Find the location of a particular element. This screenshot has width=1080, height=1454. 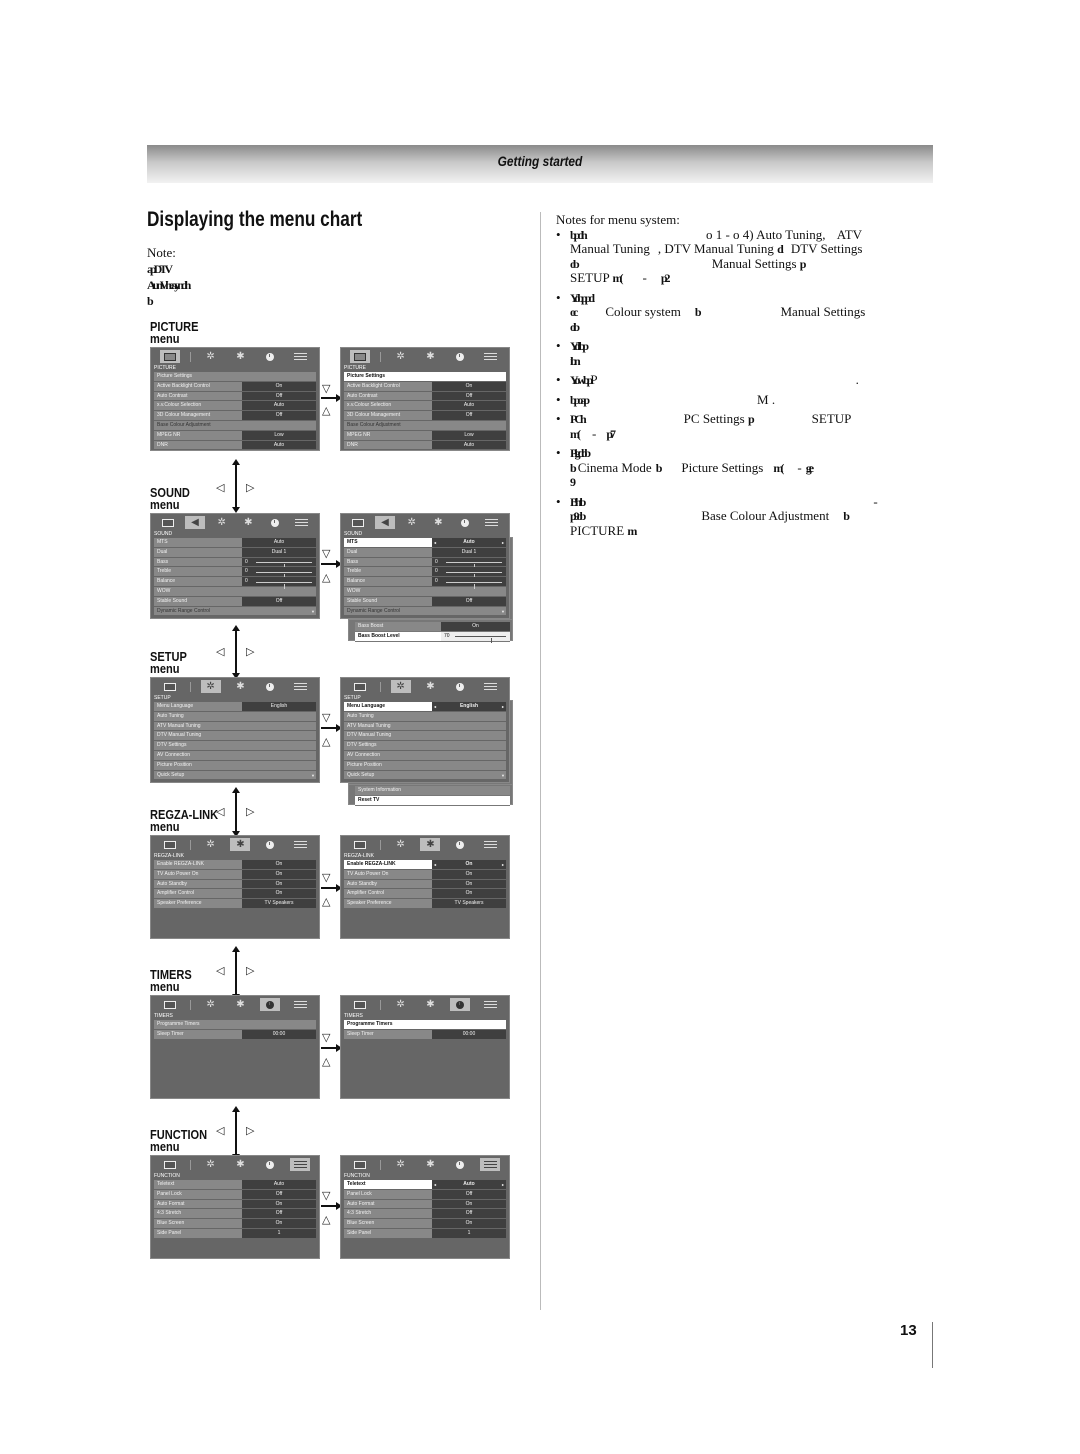

menu-row: 3D Colour Management Off is located at coordinates (425, 416).